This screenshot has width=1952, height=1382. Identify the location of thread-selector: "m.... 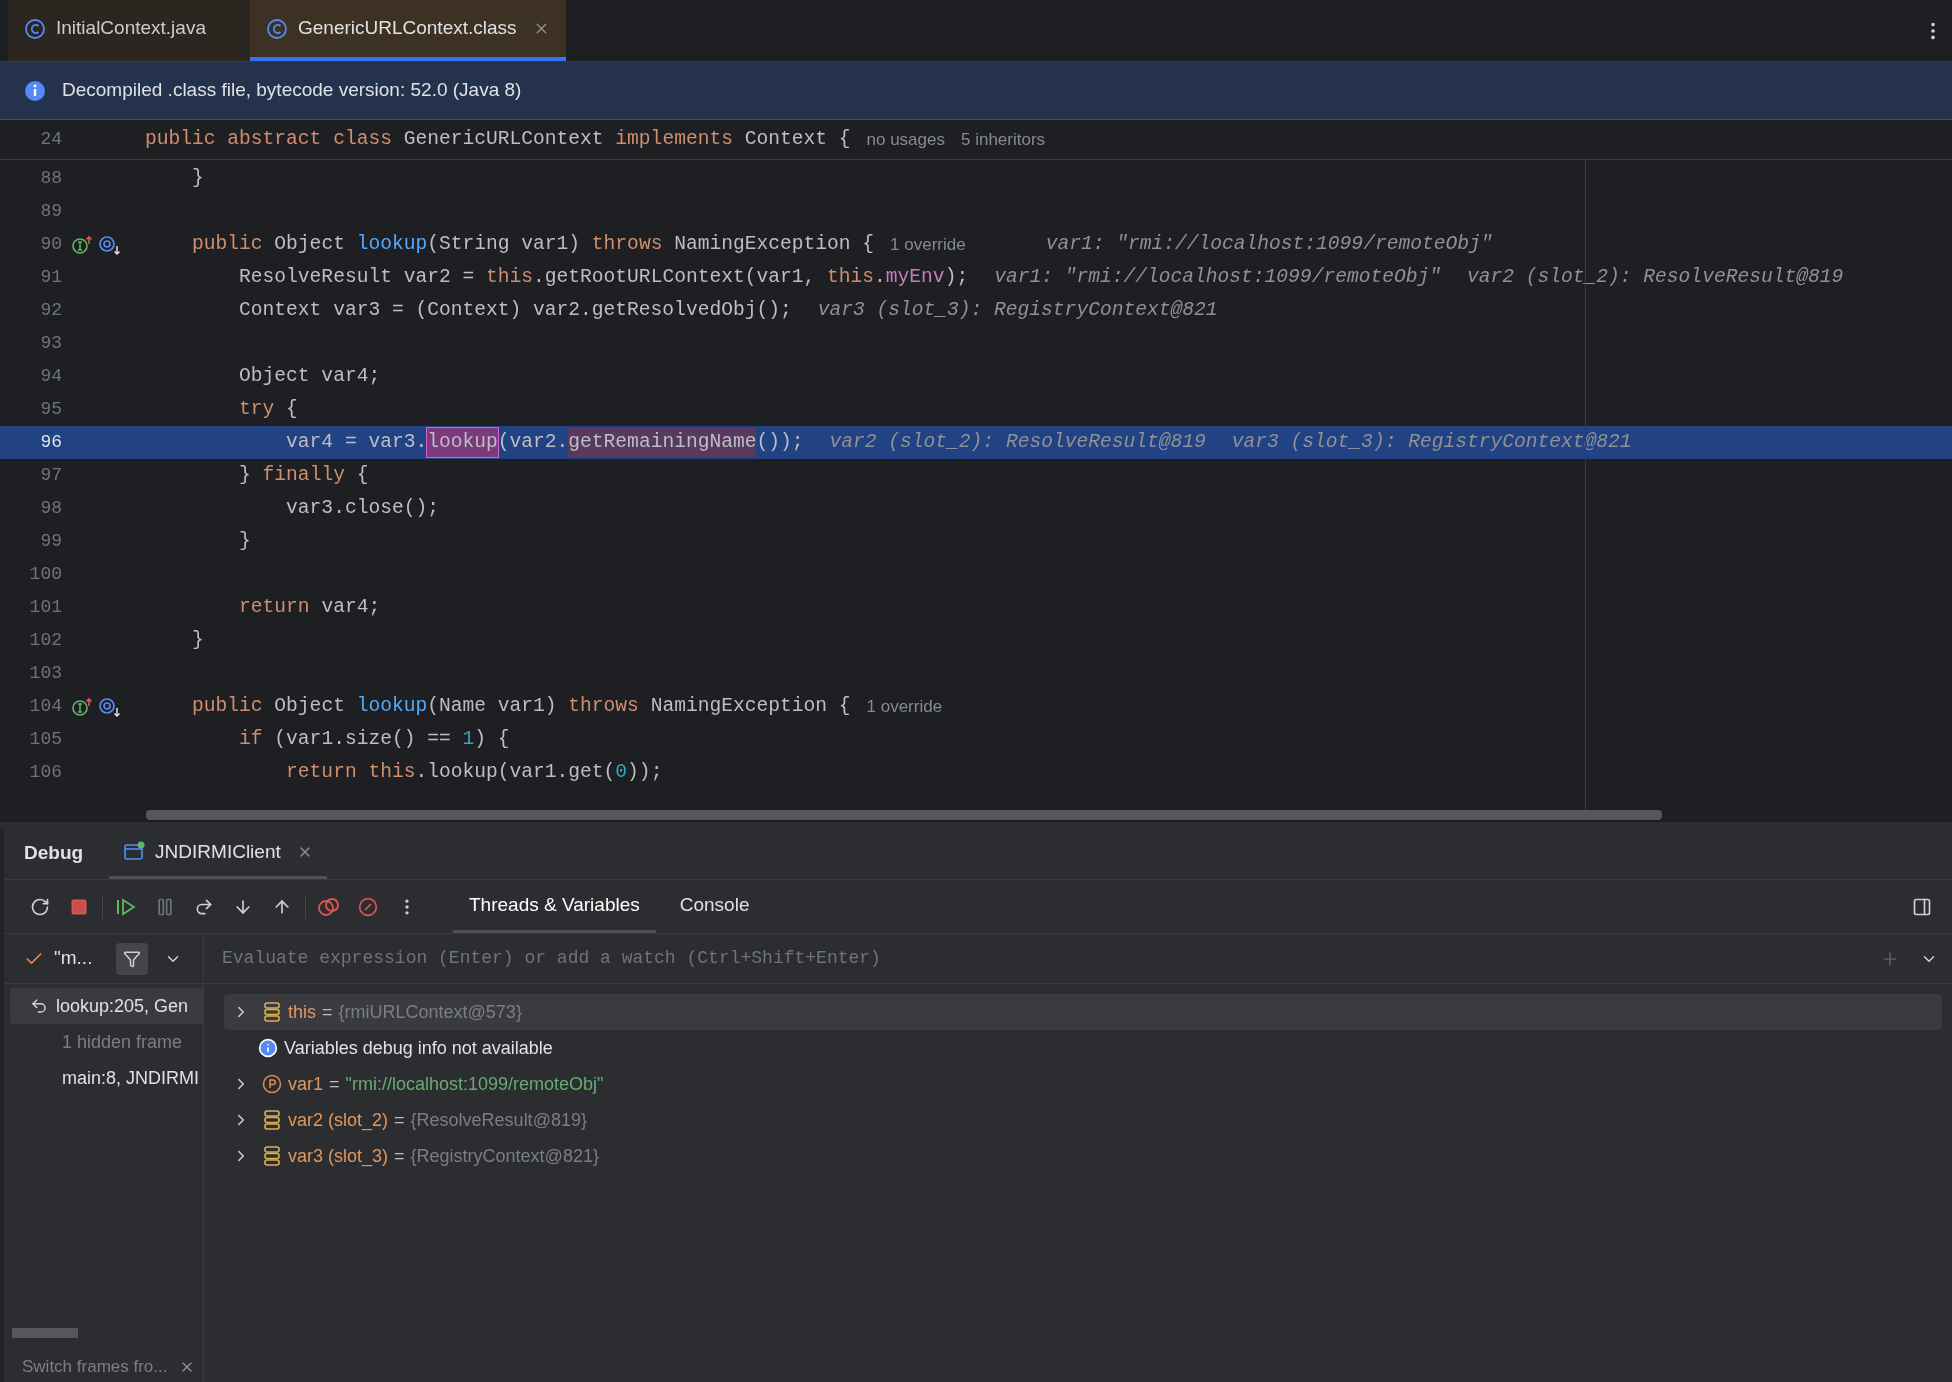
(73, 958).